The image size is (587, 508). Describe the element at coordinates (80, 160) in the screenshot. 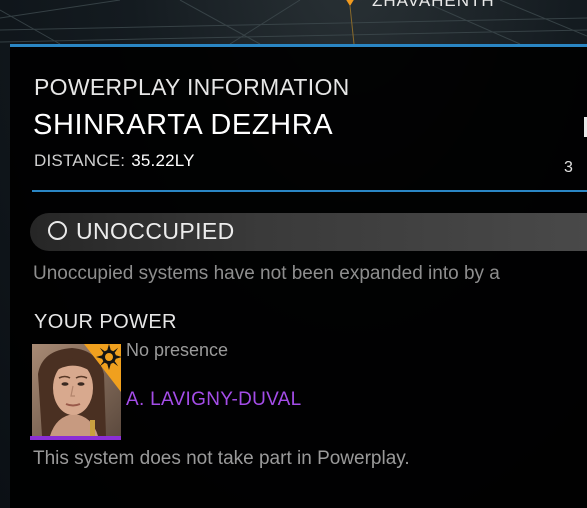

I see `distance-label: DISTANCE:` at that location.